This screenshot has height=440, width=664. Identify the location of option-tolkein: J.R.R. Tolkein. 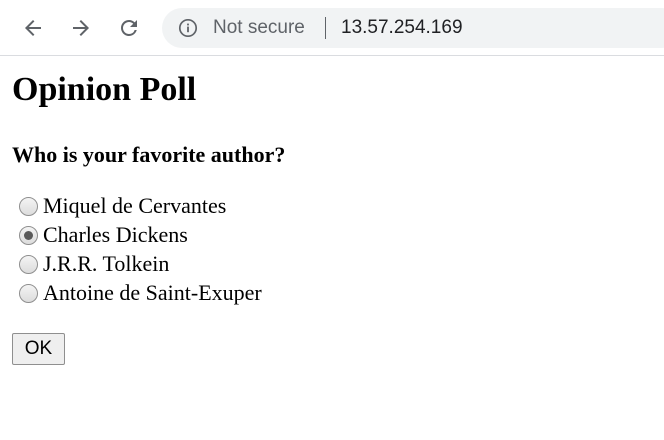
(94, 264).